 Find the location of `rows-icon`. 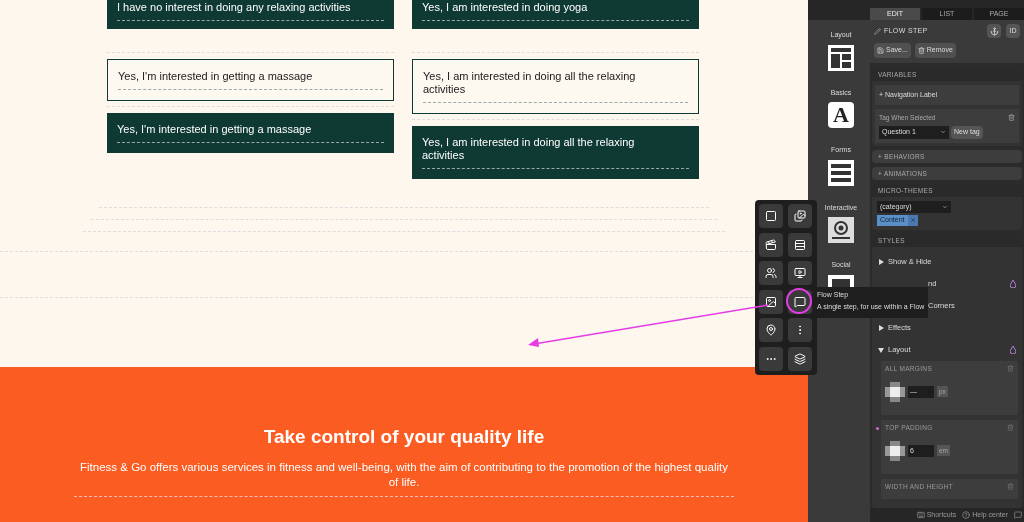

rows-icon is located at coordinates (800, 244).